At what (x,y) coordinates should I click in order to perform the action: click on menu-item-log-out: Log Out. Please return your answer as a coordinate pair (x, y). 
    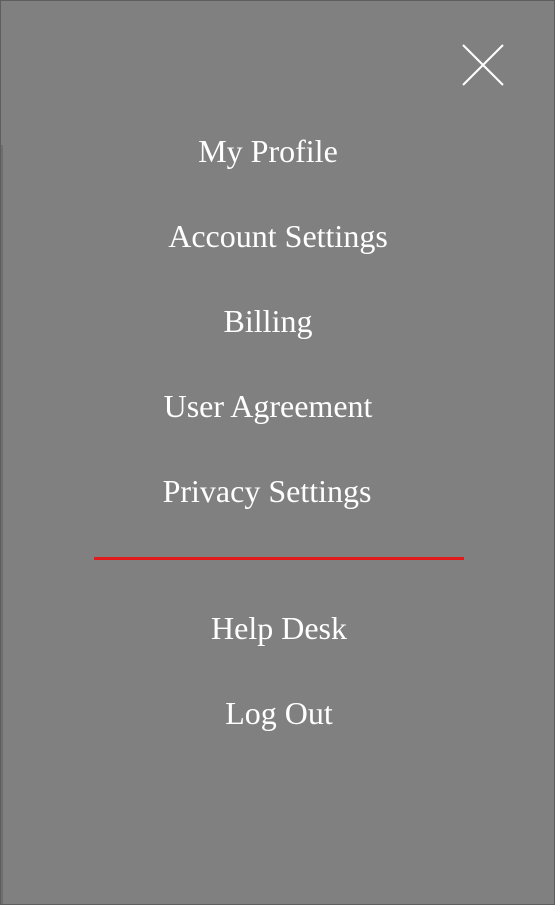
    Looking at the image, I should click on (279, 713).